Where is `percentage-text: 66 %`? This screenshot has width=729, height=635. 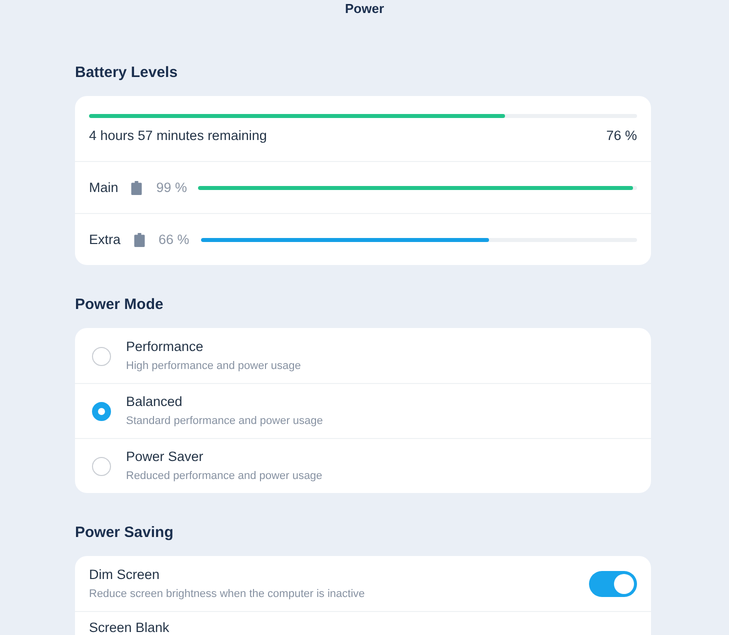 percentage-text: 66 % is located at coordinates (174, 240).